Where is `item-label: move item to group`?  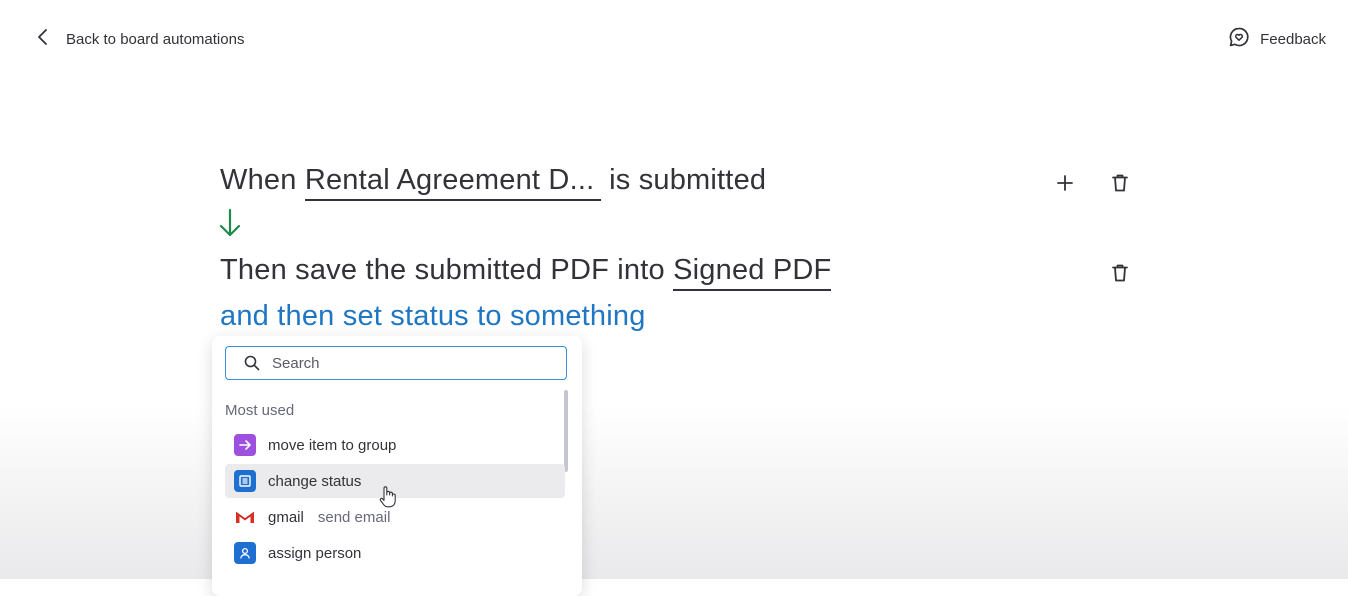 item-label: move item to group is located at coordinates (332, 445).